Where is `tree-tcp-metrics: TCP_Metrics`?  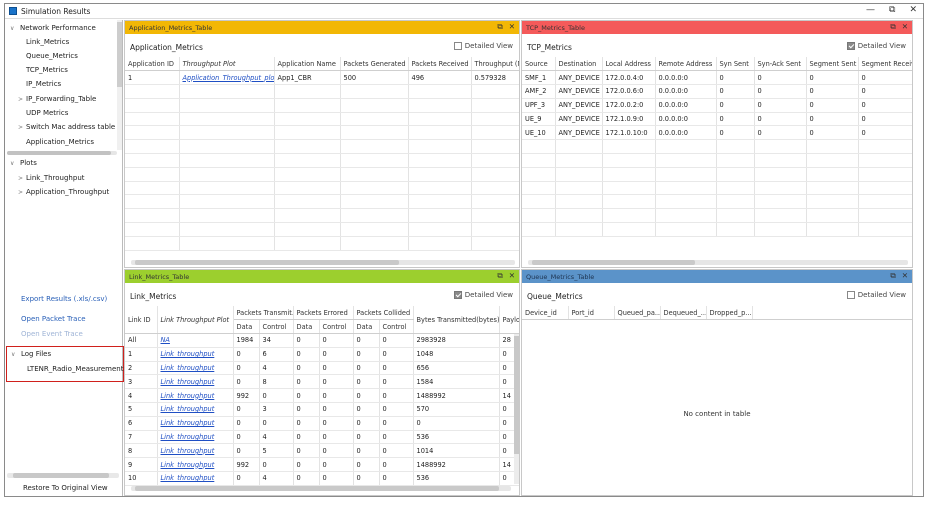
tree-tcp-metrics: TCP_Metrics is located at coordinates (47, 70).